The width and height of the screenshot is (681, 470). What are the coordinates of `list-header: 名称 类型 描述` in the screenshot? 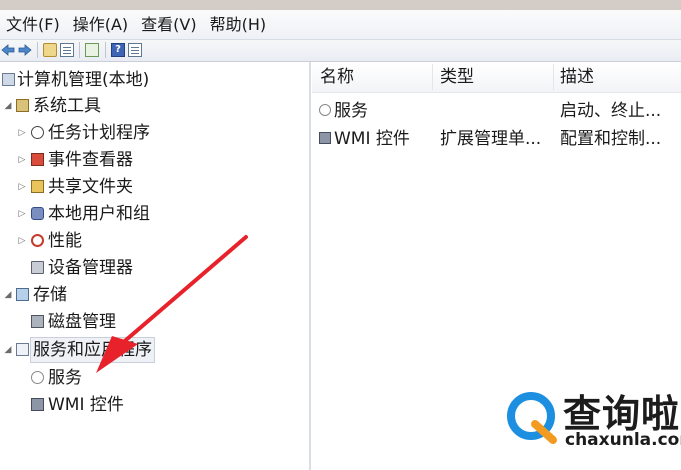 It's located at (496, 77).